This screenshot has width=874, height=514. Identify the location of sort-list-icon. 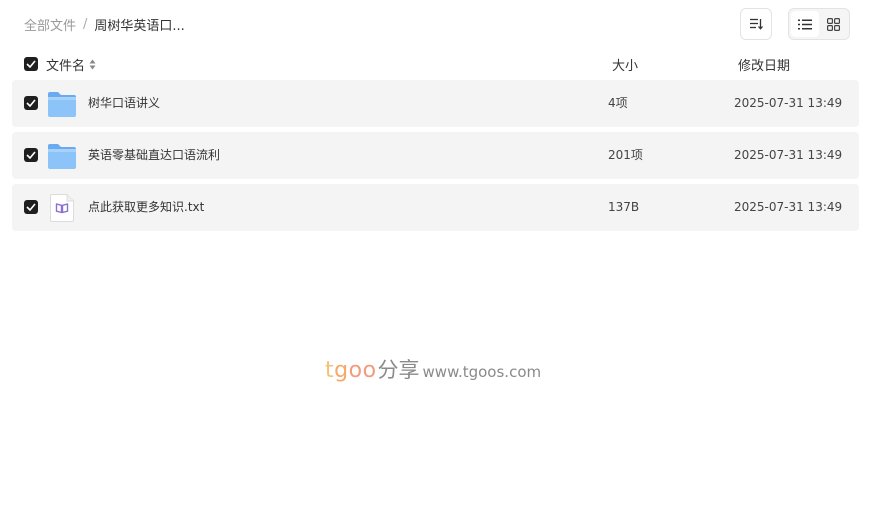
(756, 24).